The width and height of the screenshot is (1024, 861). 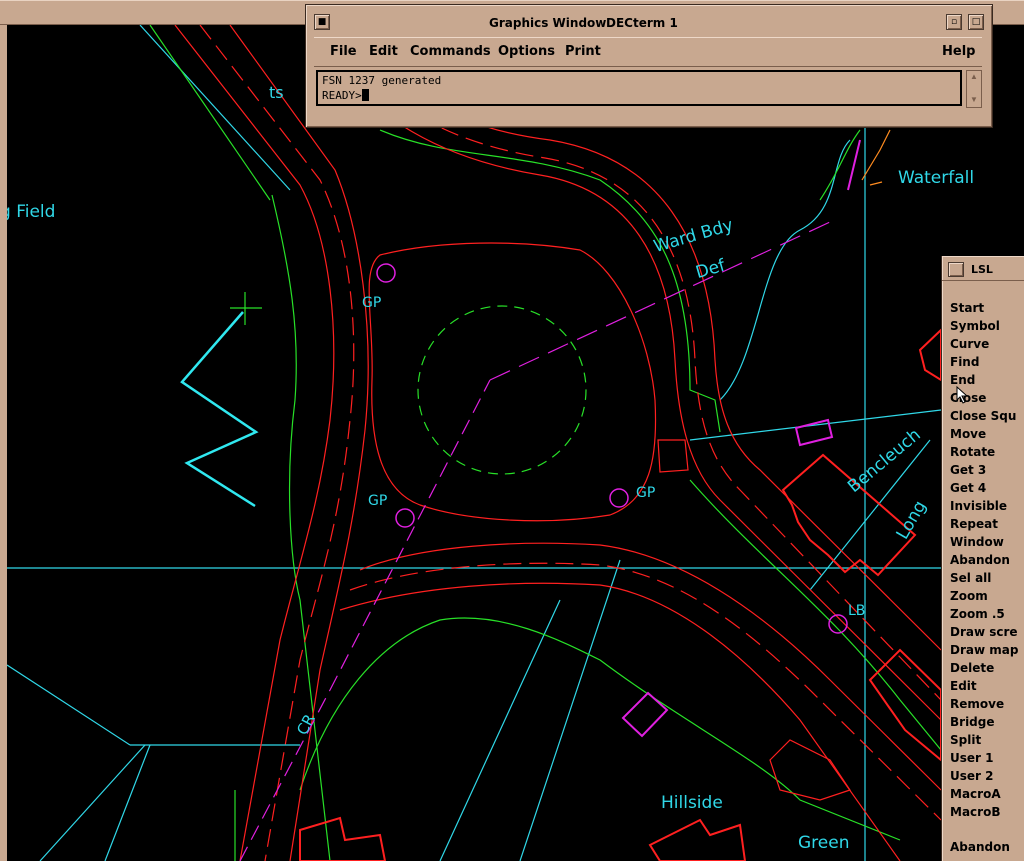 I want to click on lsl-title: LSL, so click(x=982, y=269).